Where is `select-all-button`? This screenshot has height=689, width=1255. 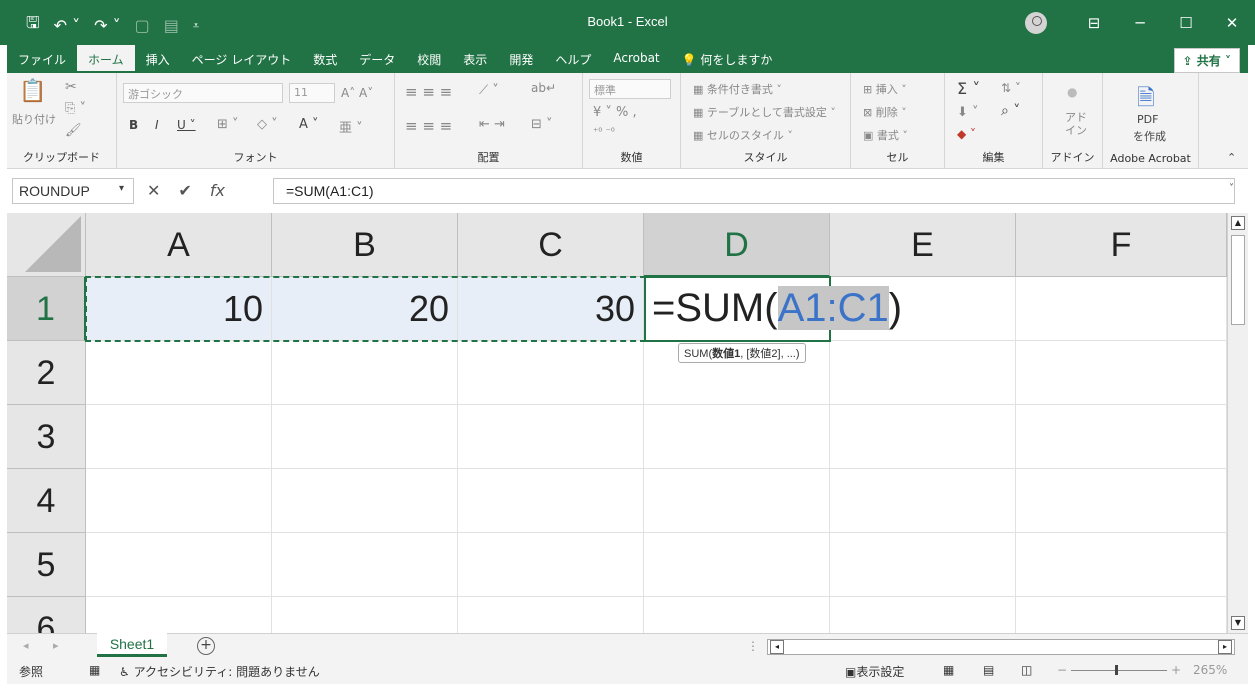
select-all-button is located at coordinates (46, 245).